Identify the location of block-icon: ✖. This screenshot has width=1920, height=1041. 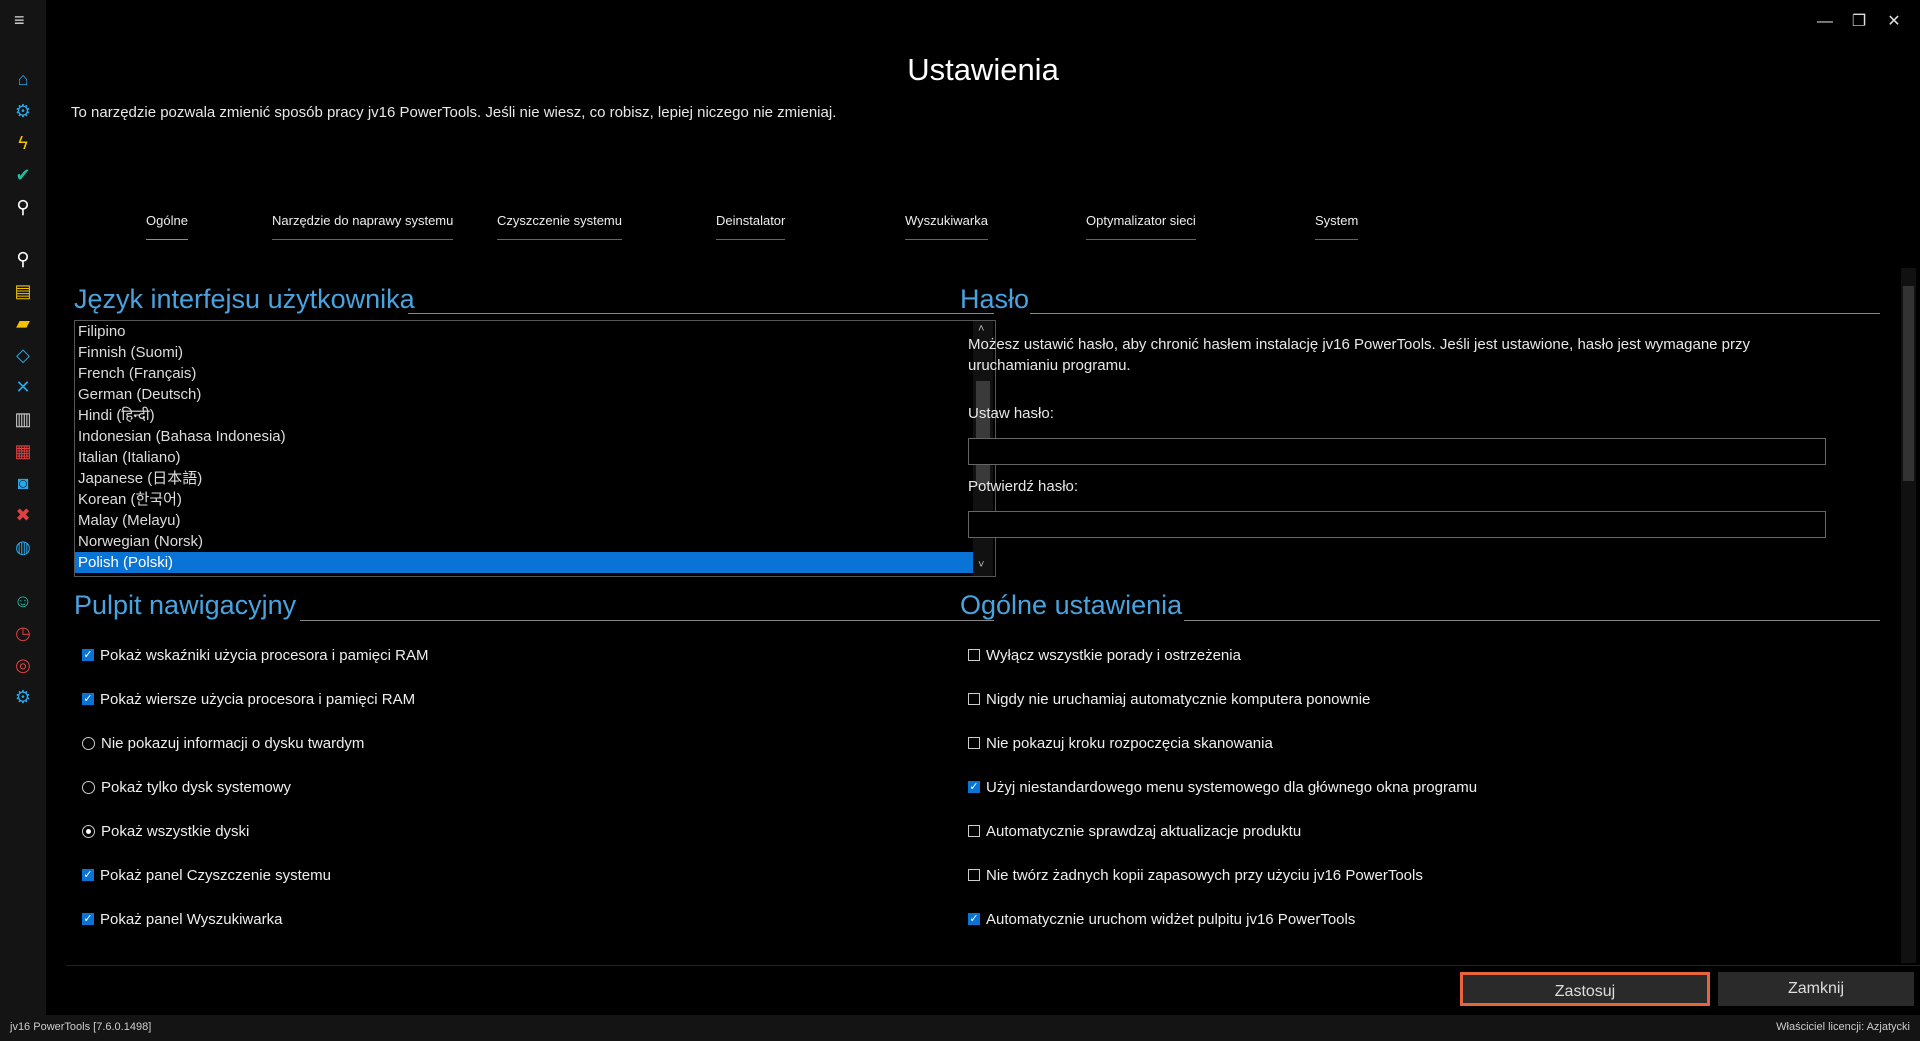
(23, 515).